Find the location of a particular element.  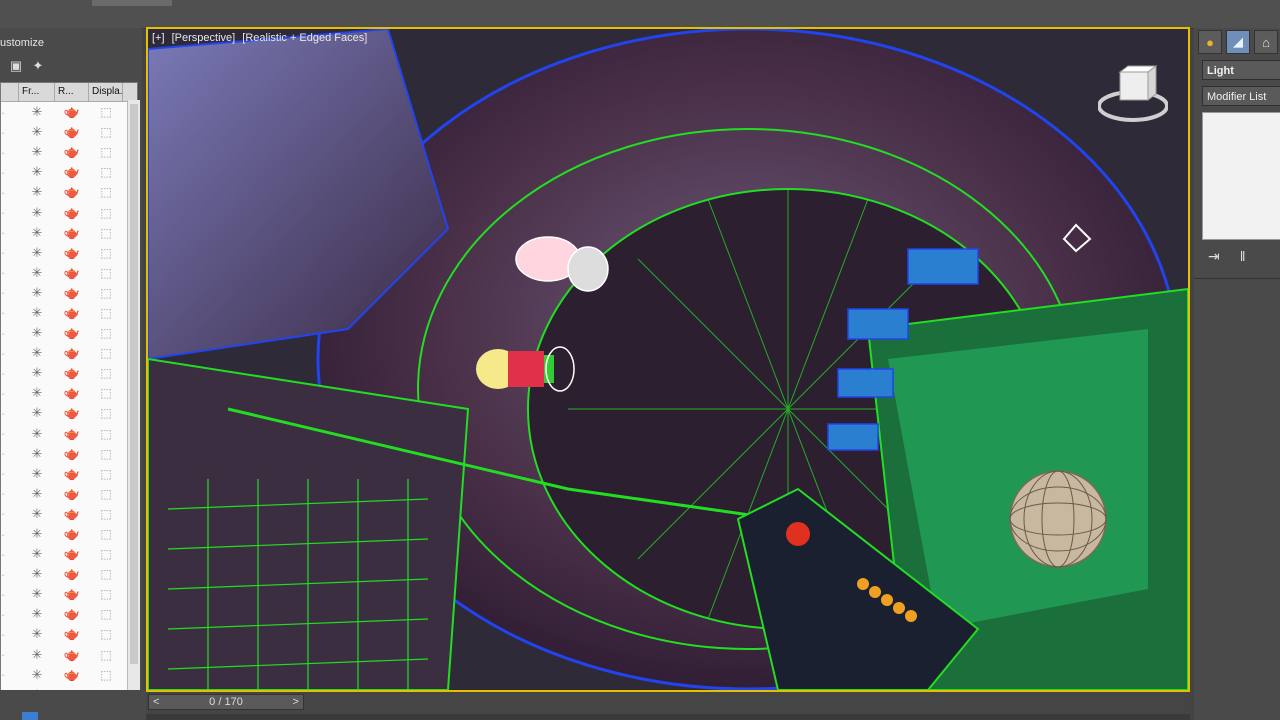

hierarchy-tab-icon: ⌂ is located at coordinates (1266, 42).